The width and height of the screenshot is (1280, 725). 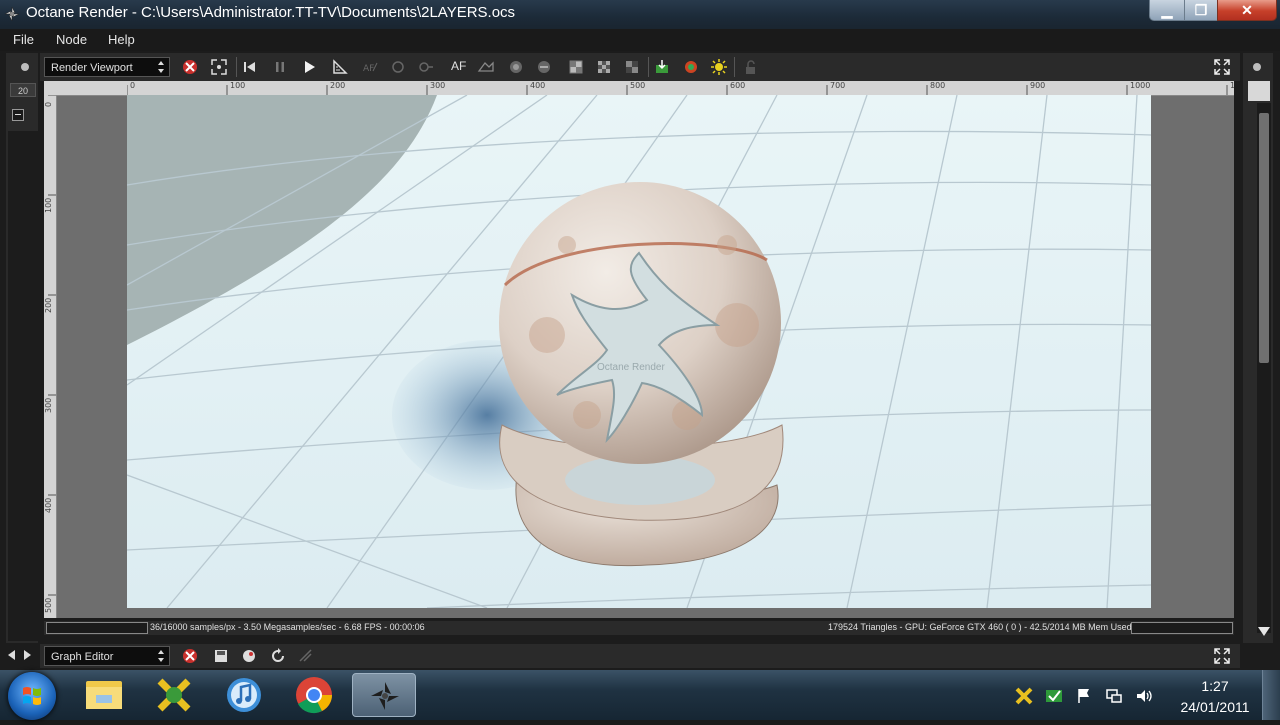 What do you see at coordinates (309, 67) in the screenshot?
I see `play-icon` at bounding box center [309, 67].